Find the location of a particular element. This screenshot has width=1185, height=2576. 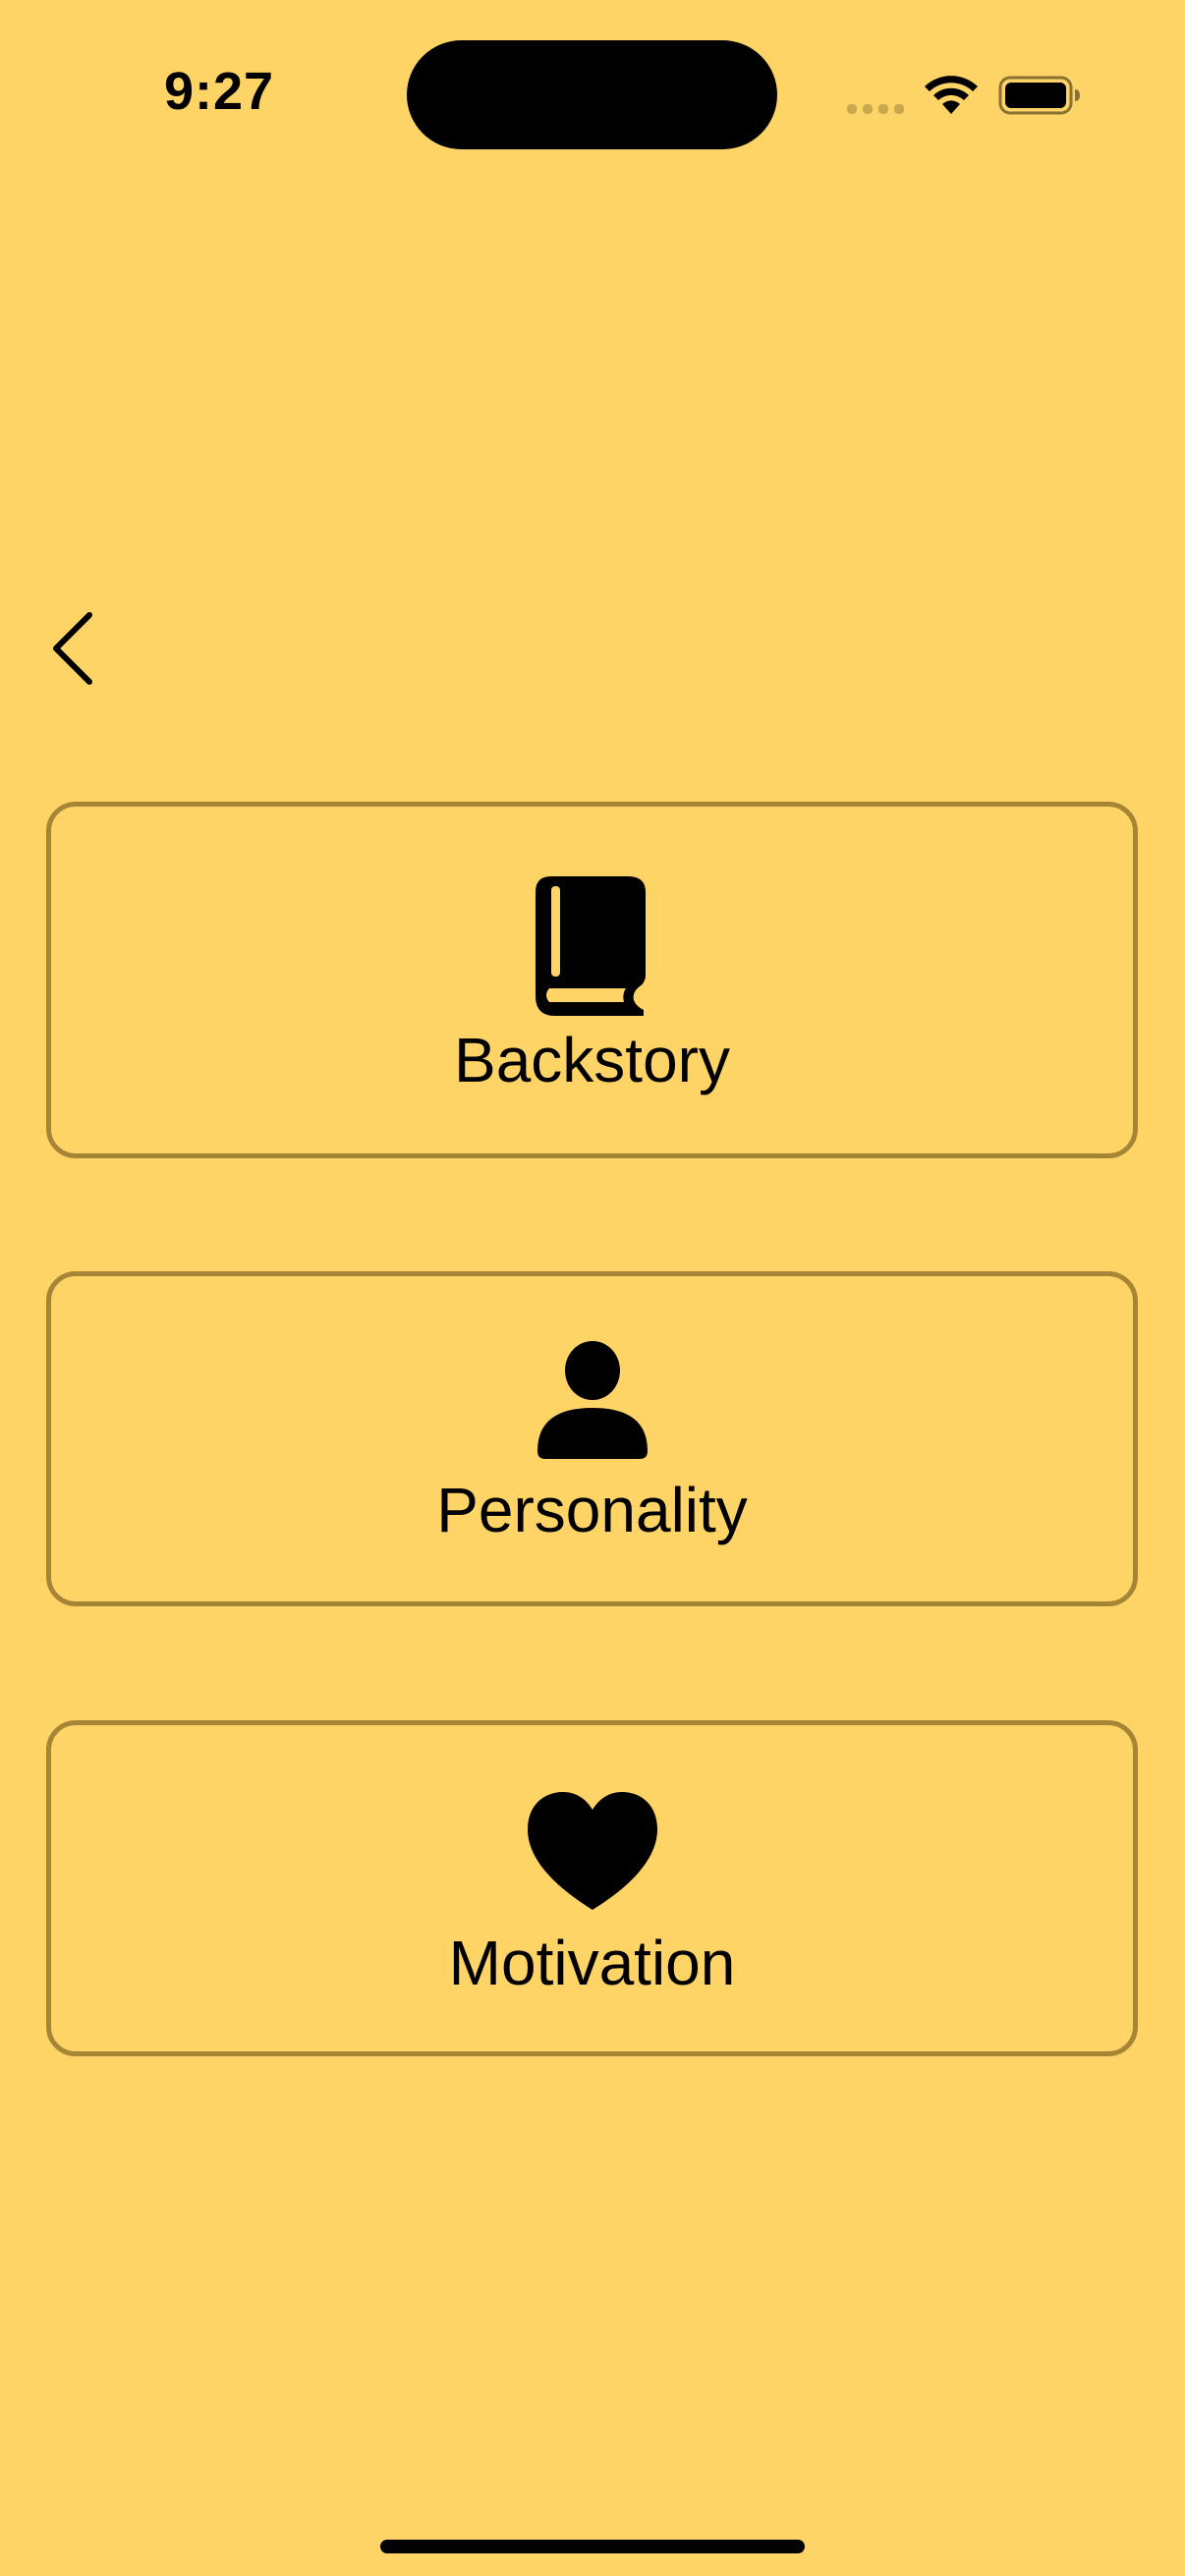

personality-label: Personality is located at coordinates (592, 1510).